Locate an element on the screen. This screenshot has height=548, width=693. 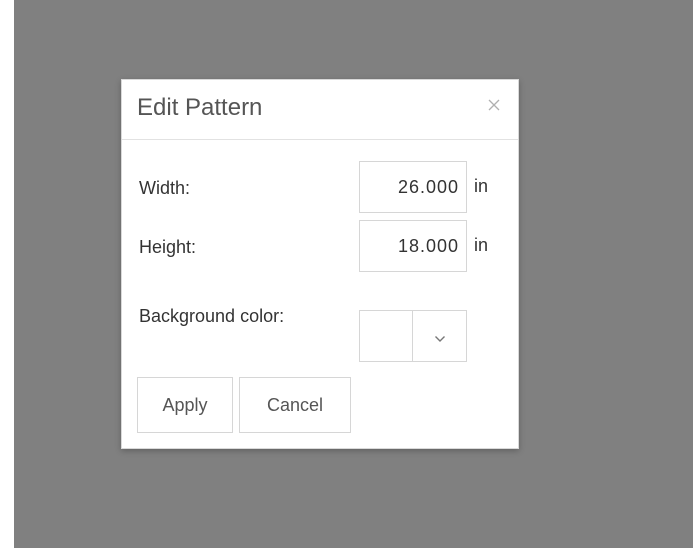
dialog-header: Edit Pattern is located at coordinates (320, 110).